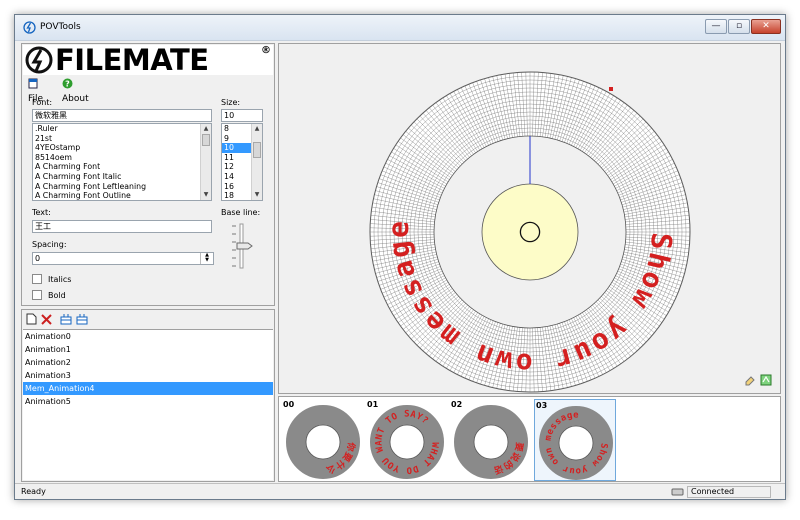 The width and height of the screenshot is (800, 520). What do you see at coordinates (739, 26) in the screenshot?
I see `maximize-button: ▫` at bounding box center [739, 26].